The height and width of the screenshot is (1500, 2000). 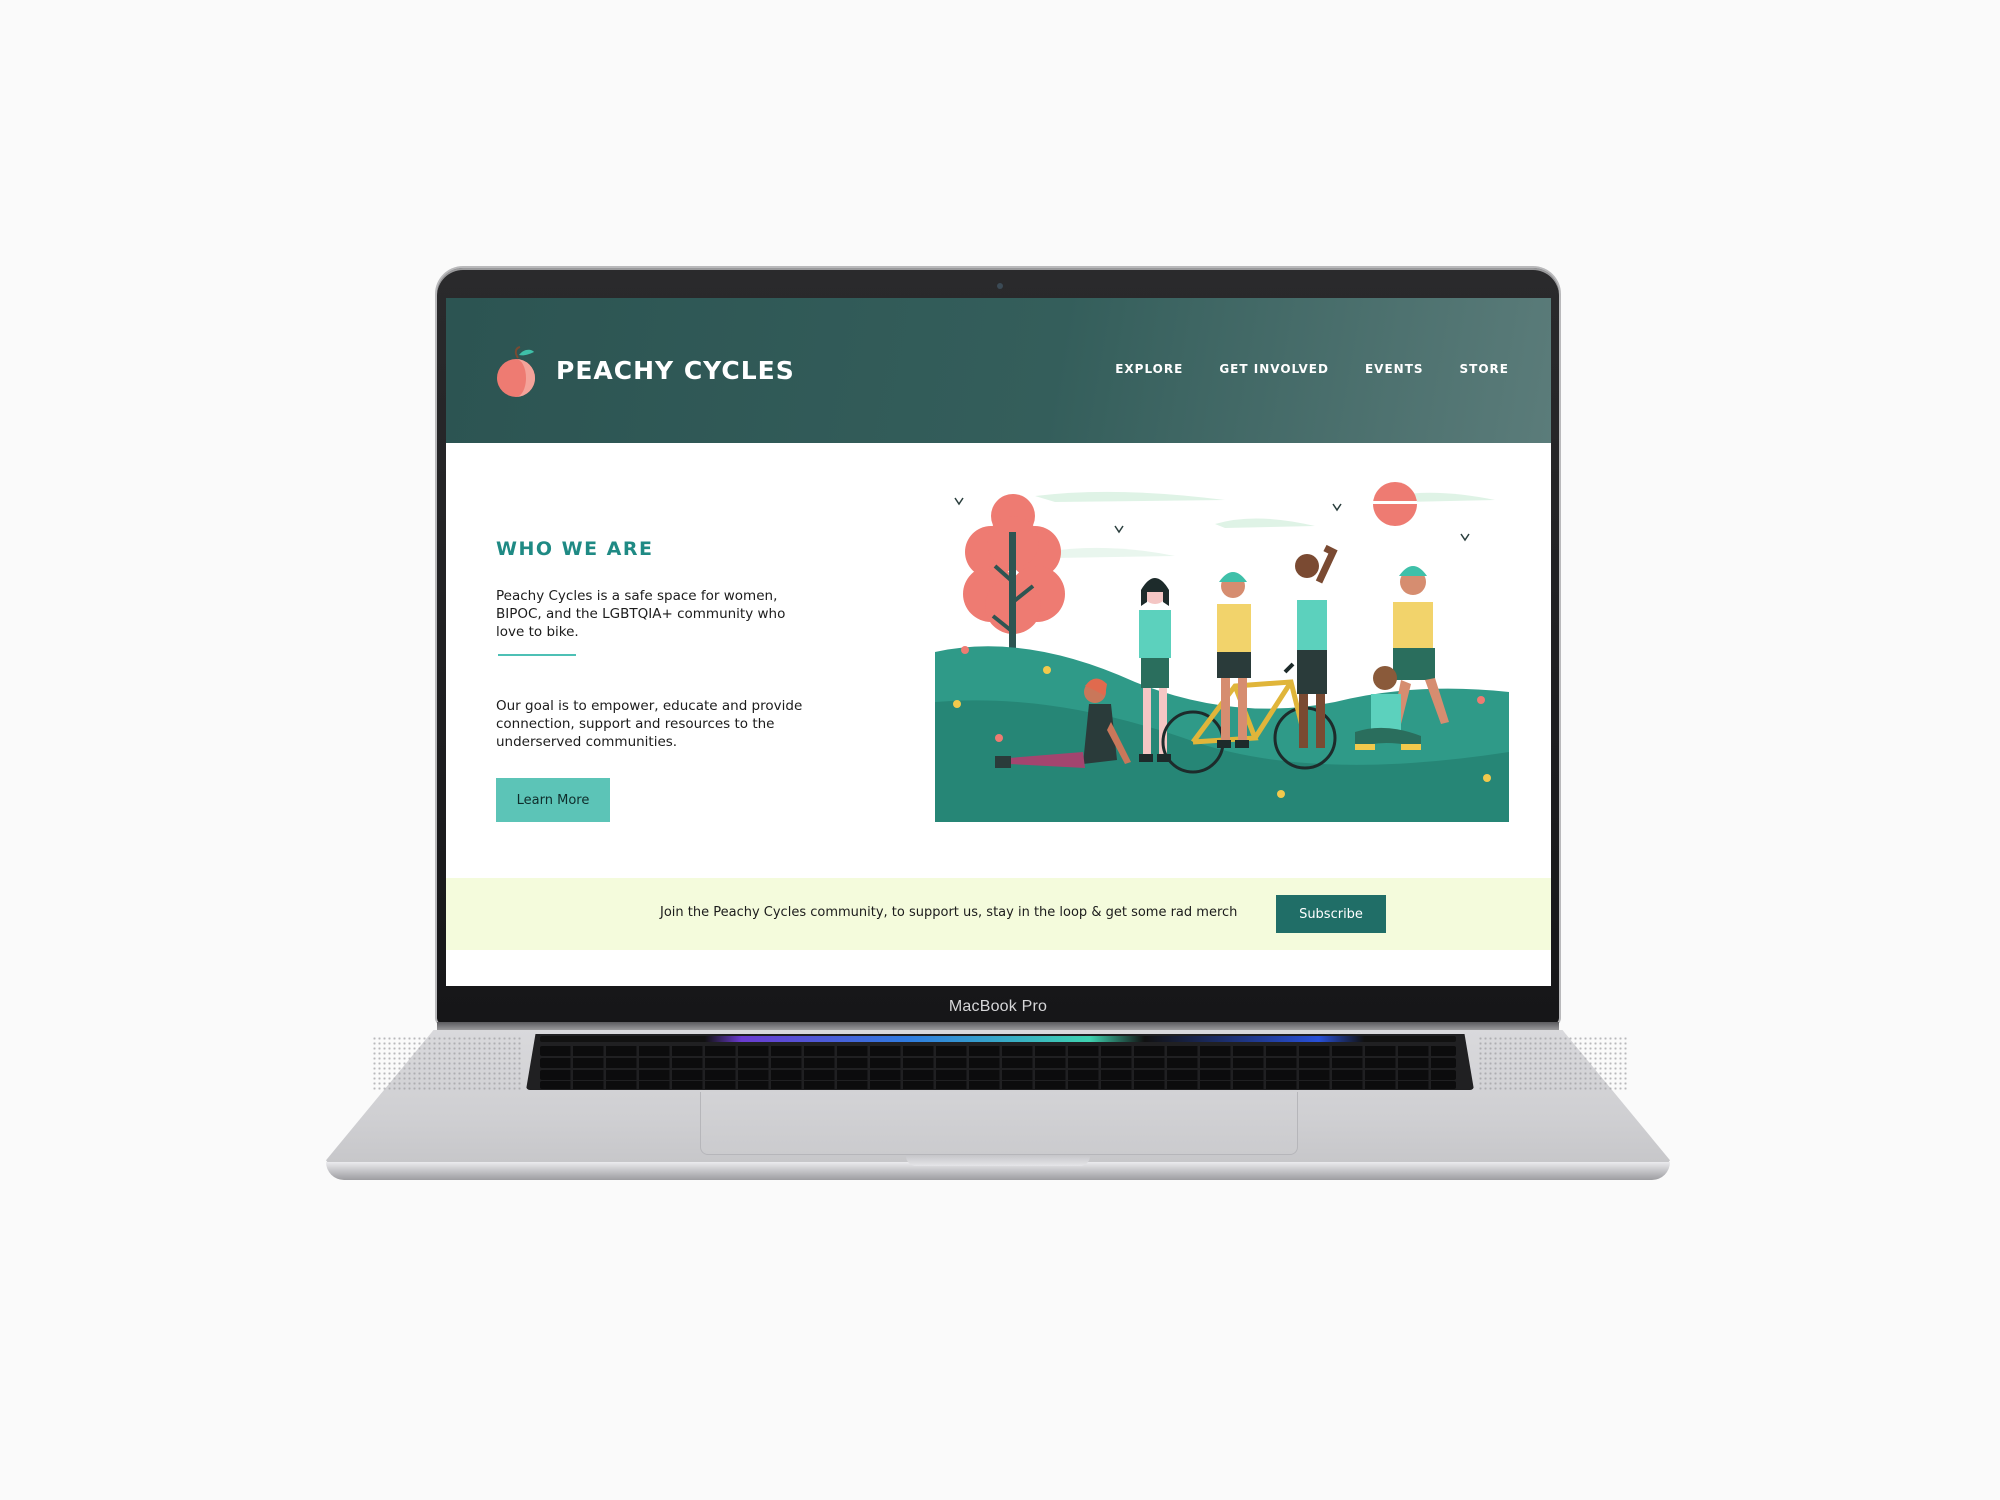 What do you see at coordinates (1274, 369) in the screenshot?
I see `nav-get-involved: GET INVOLVED` at bounding box center [1274, 369].